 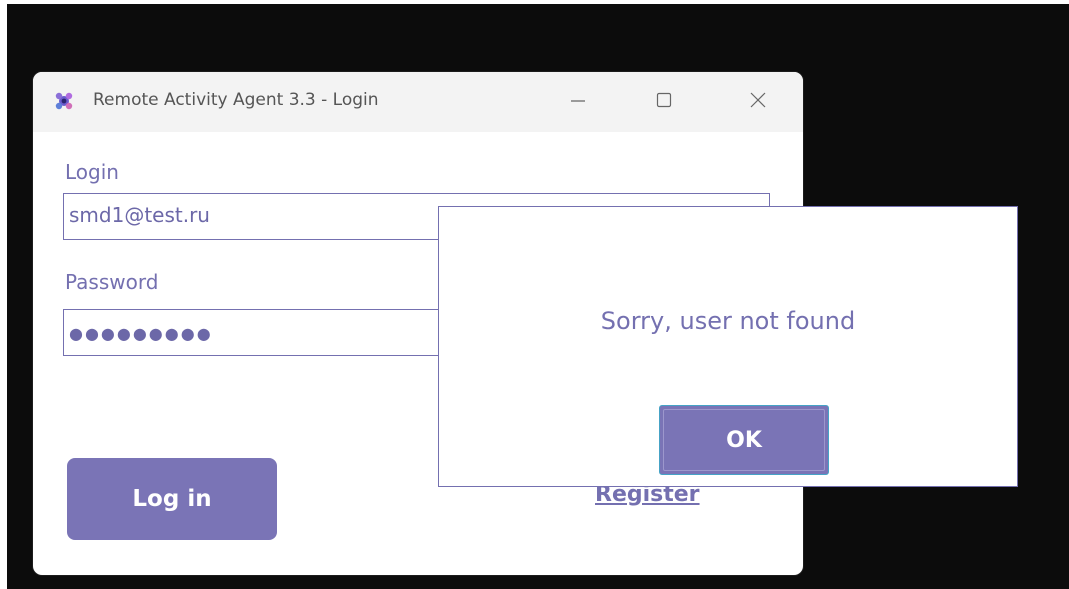 What do you see at coordinates (172, 499) in the screenshot?
I see `login-button: Log in` at bounding box center [172, 499].